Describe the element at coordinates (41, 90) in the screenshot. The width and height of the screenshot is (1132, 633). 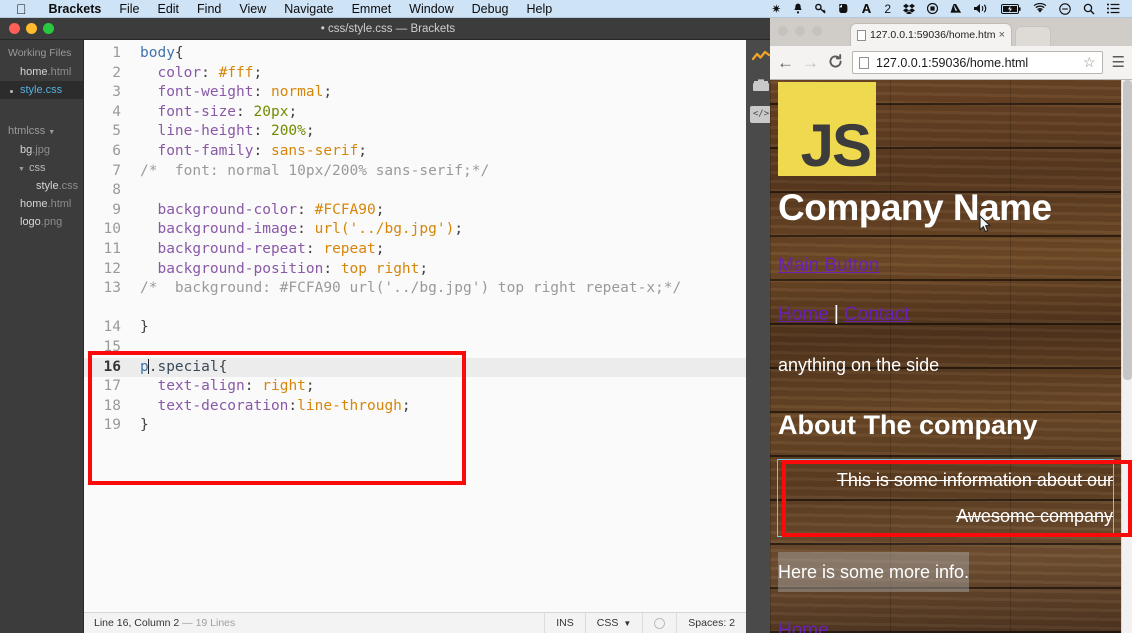
I see `working-file-style-css: style.css` at that location.